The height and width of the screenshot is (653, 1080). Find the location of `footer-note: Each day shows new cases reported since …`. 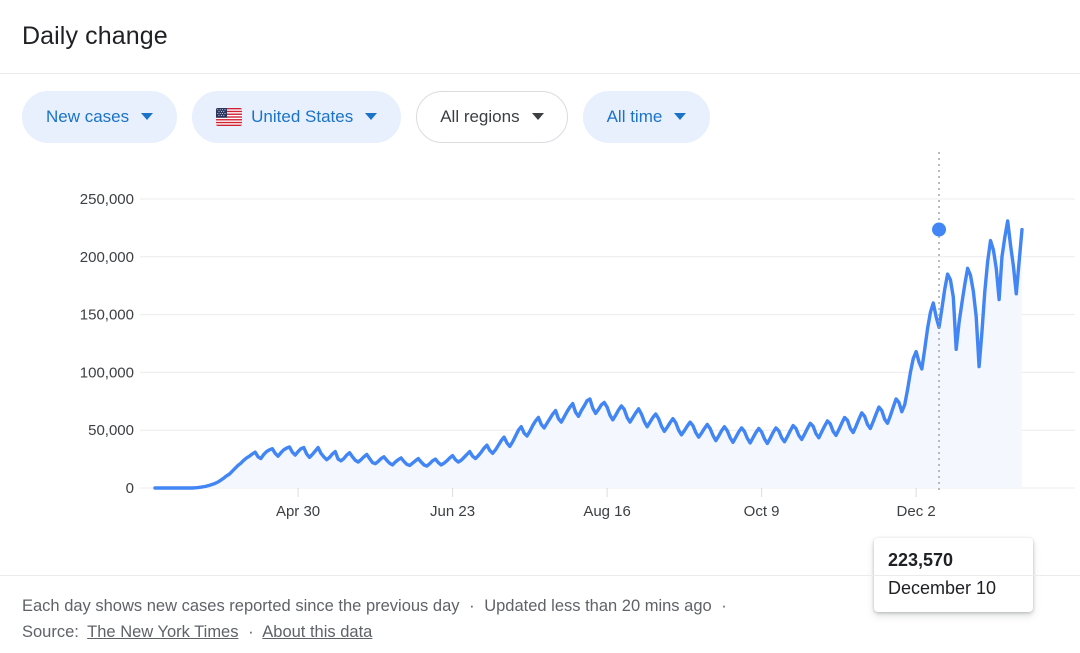

footer-note: Each day shows new cases reported since … is located at coordinates (241, 606).